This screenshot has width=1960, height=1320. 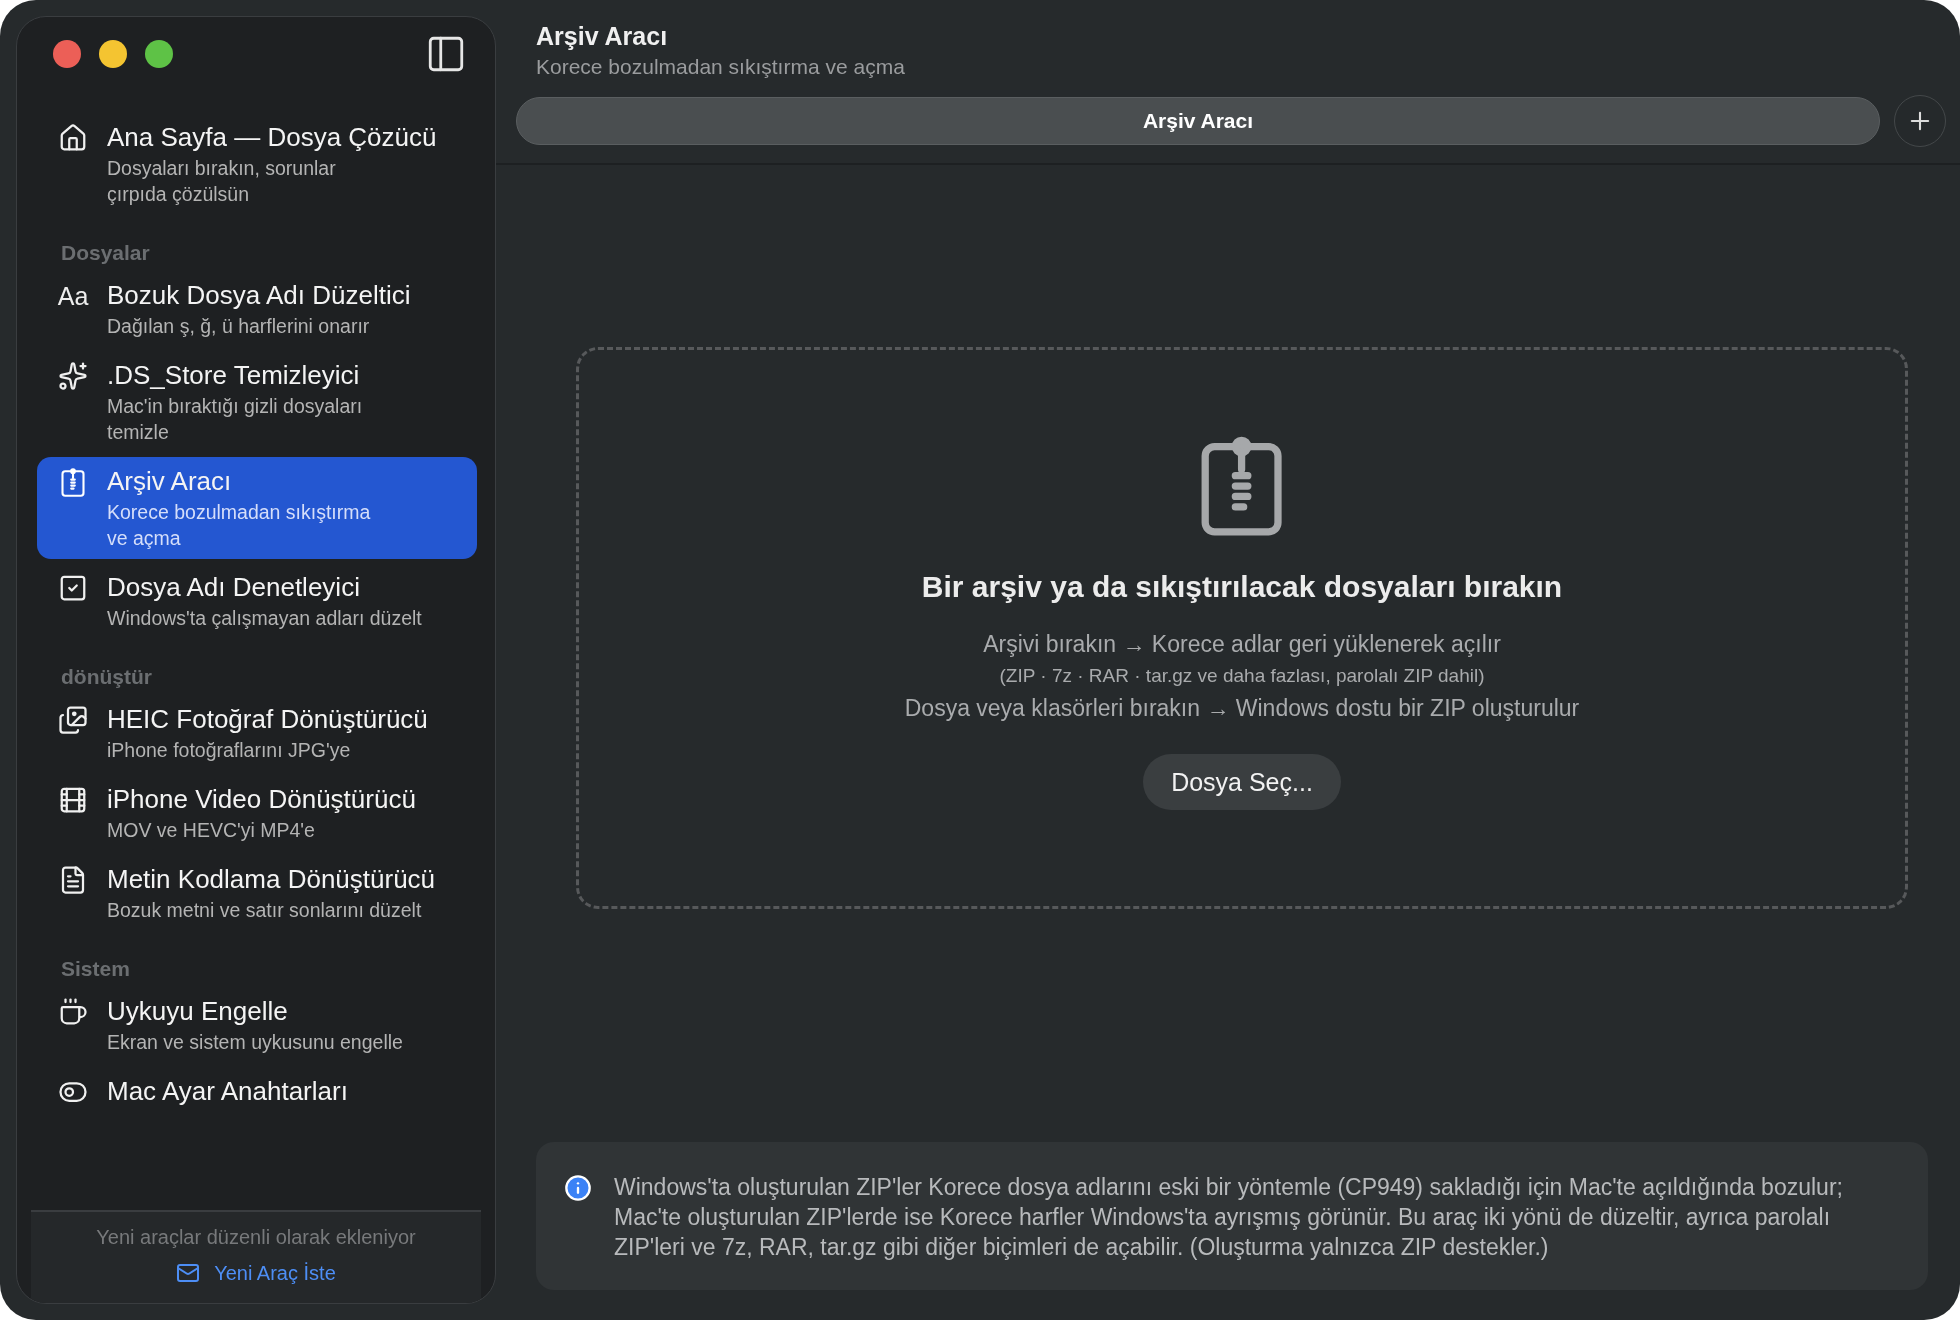 What do you see at coordinates (259, 295) in the screenshot?
I see `item-title: Bozuk Dosya Adı Düzeltici` at bounding box center [259, 295].